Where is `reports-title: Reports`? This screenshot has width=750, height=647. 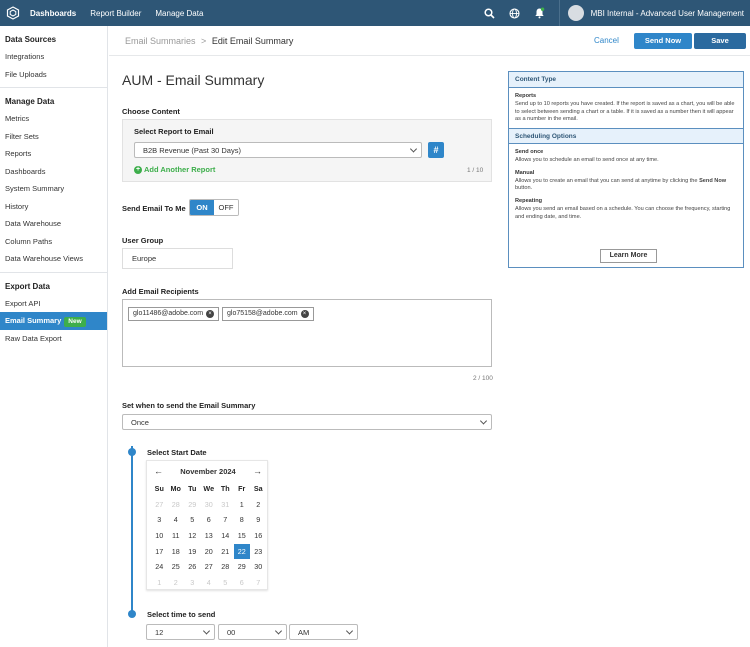
reports-title: Reports is located at coordinates (526, 96).